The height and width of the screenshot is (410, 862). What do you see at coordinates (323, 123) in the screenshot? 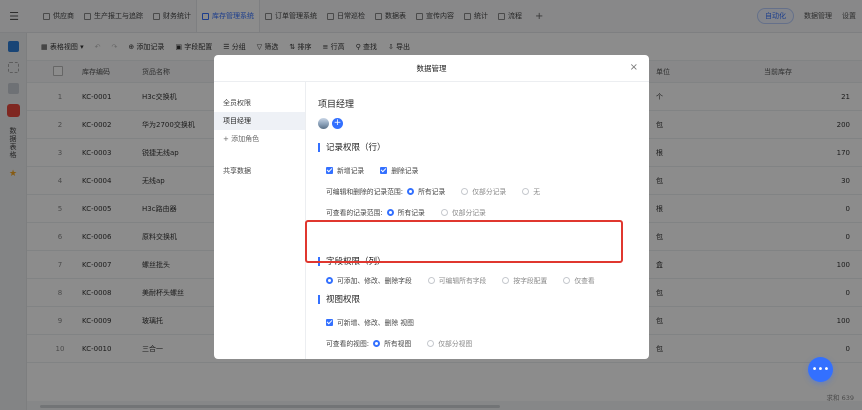
I see `avatar` at bounding box center [323, 123].